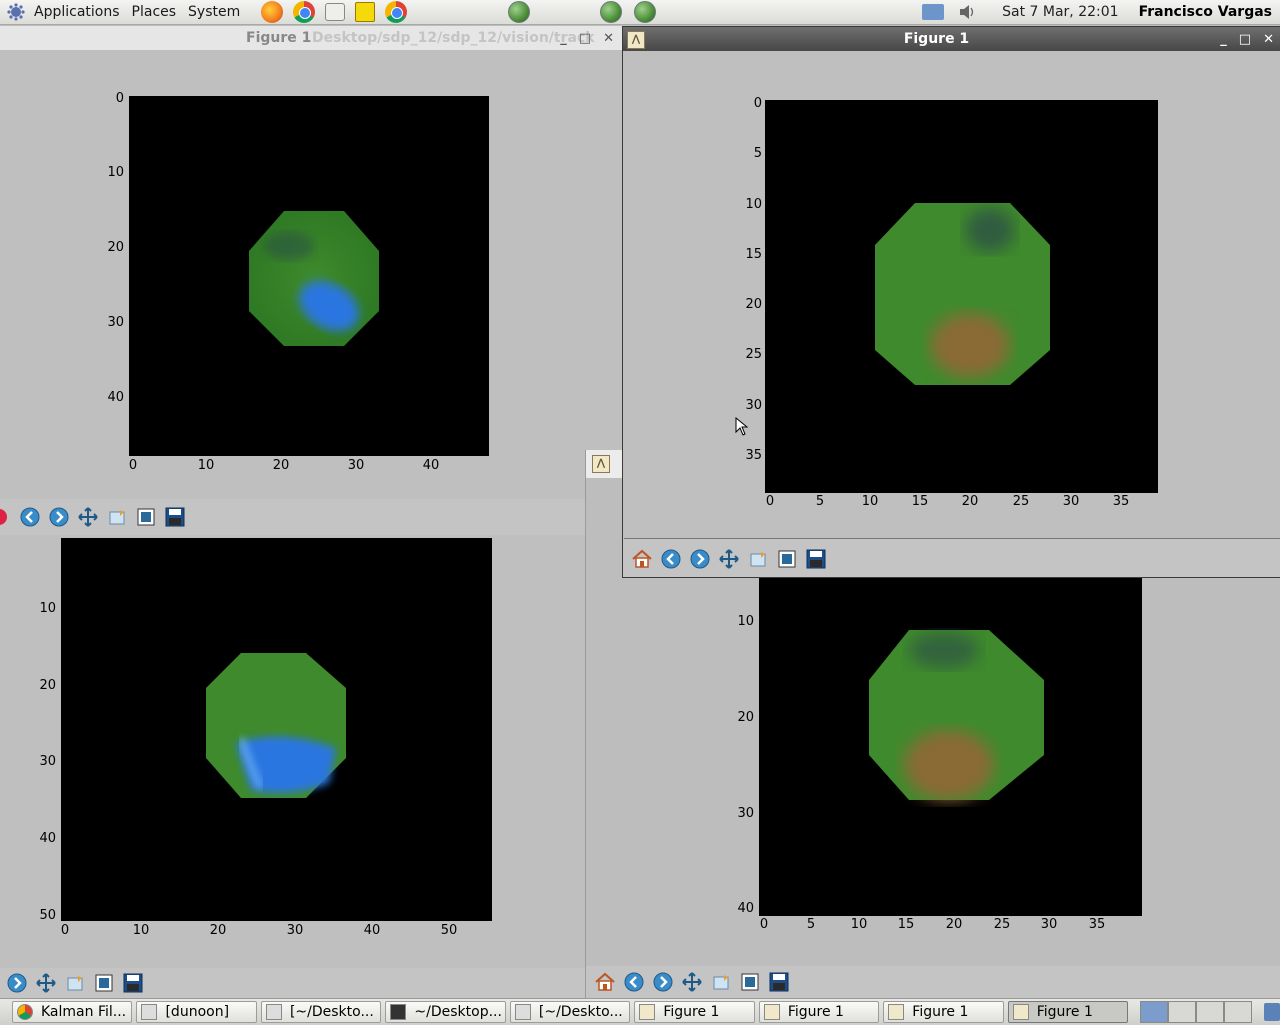  I want to click on trash-icon, so click(1272, 1012).